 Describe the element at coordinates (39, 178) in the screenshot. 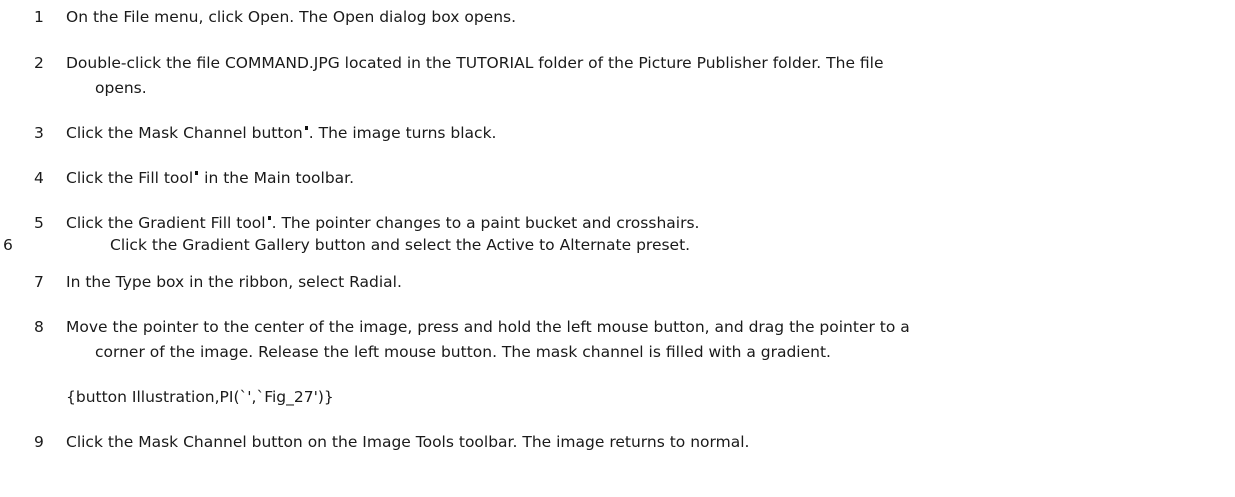

I see `step-number: 4` at that location.